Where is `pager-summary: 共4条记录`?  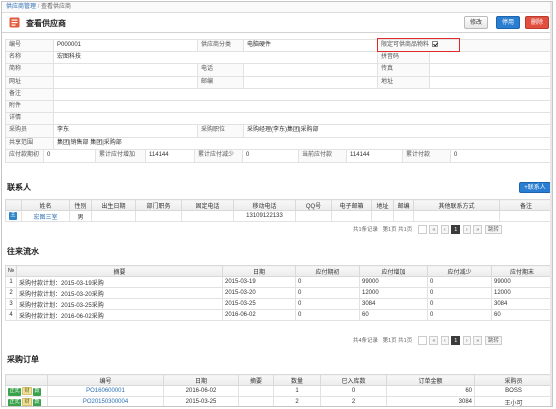
pager-summary: 共4条记录 is located at coordinates (366, 341).